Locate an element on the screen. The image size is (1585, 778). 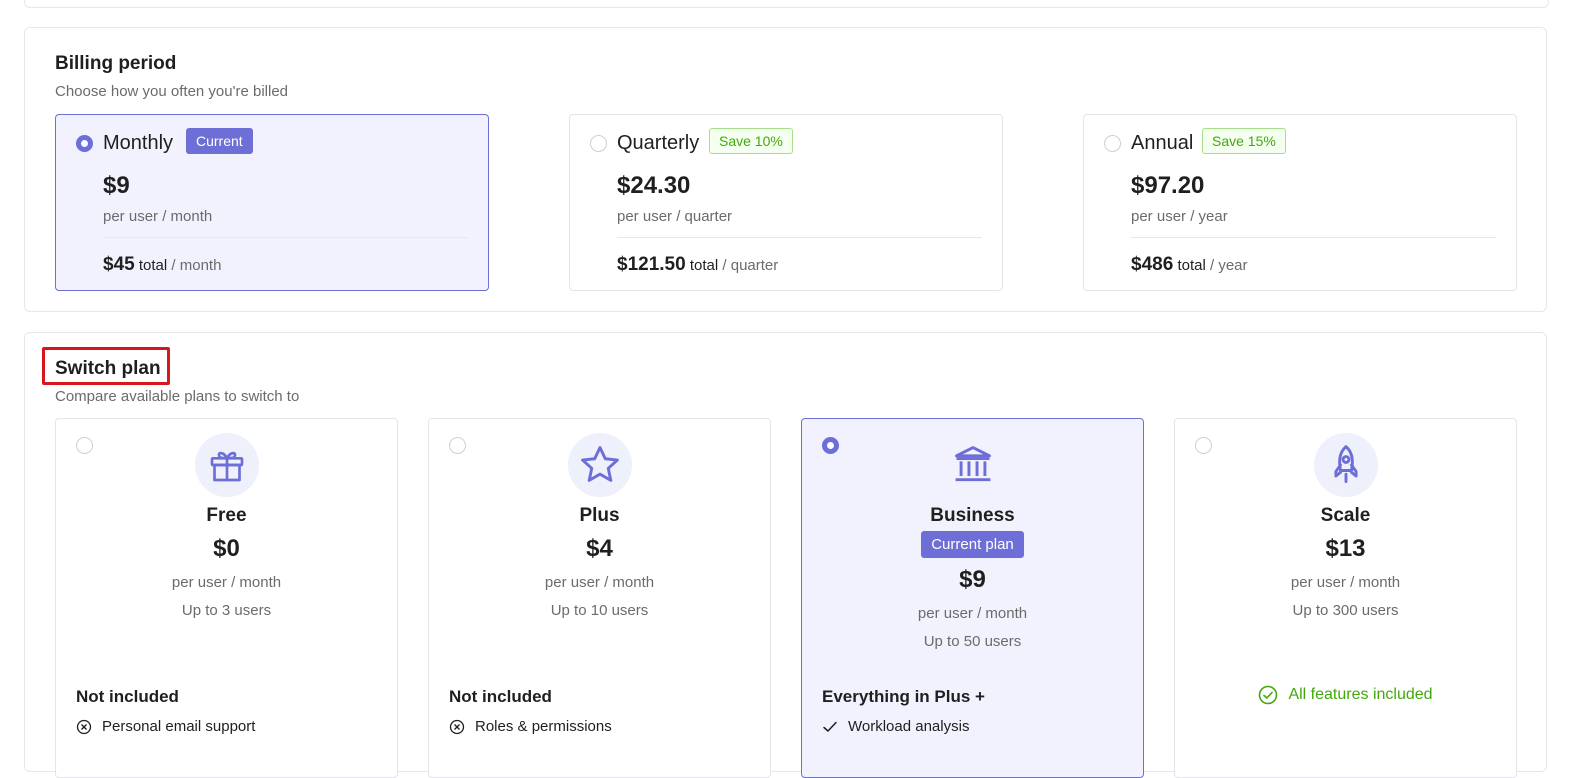
check-circle-icon is located at coordinates (1268, 695).